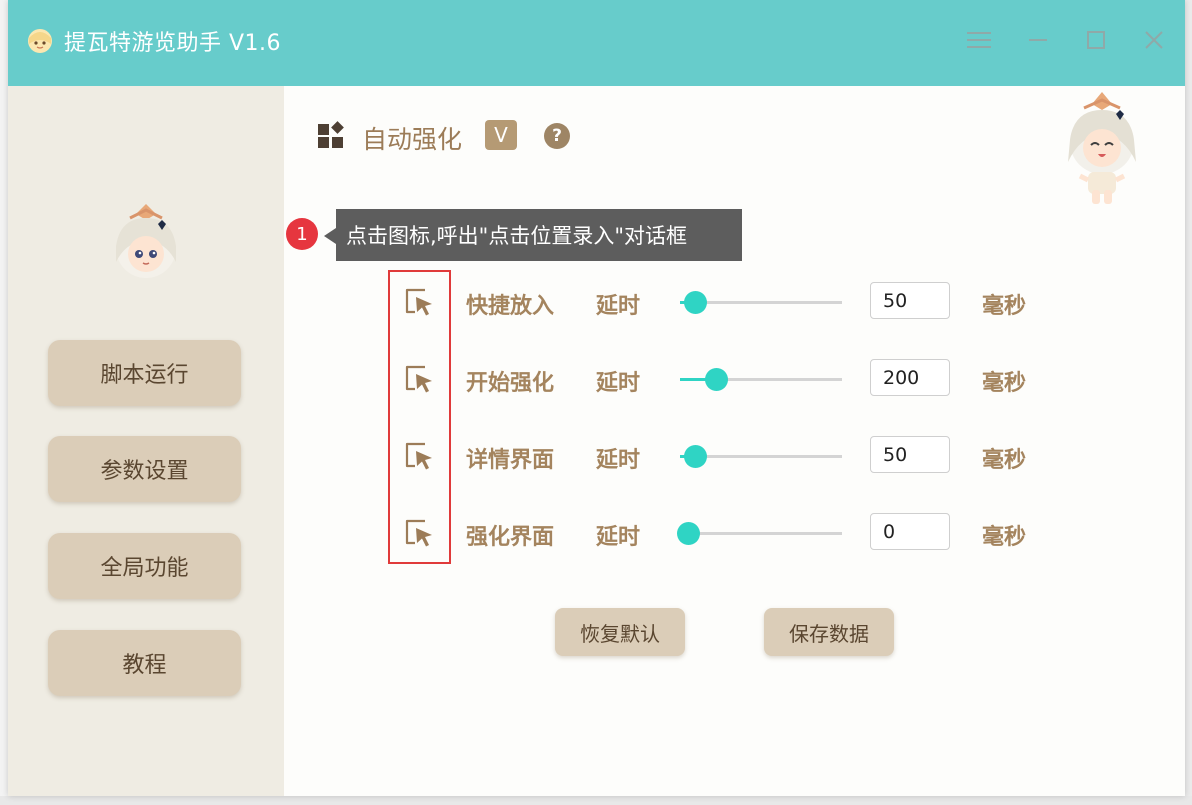  I want to click on maximize-button, so click(1096, 40).